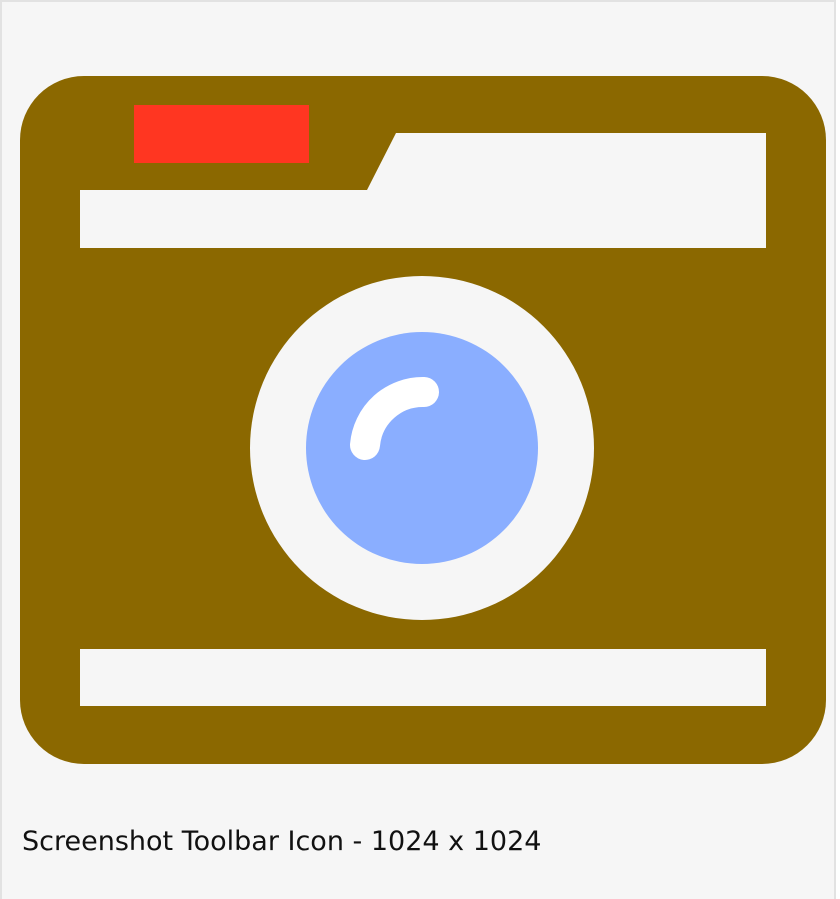  I want to click on image-caption: Screenshot Toolbar Icon - 1024 x 1024, so click(282, 841).